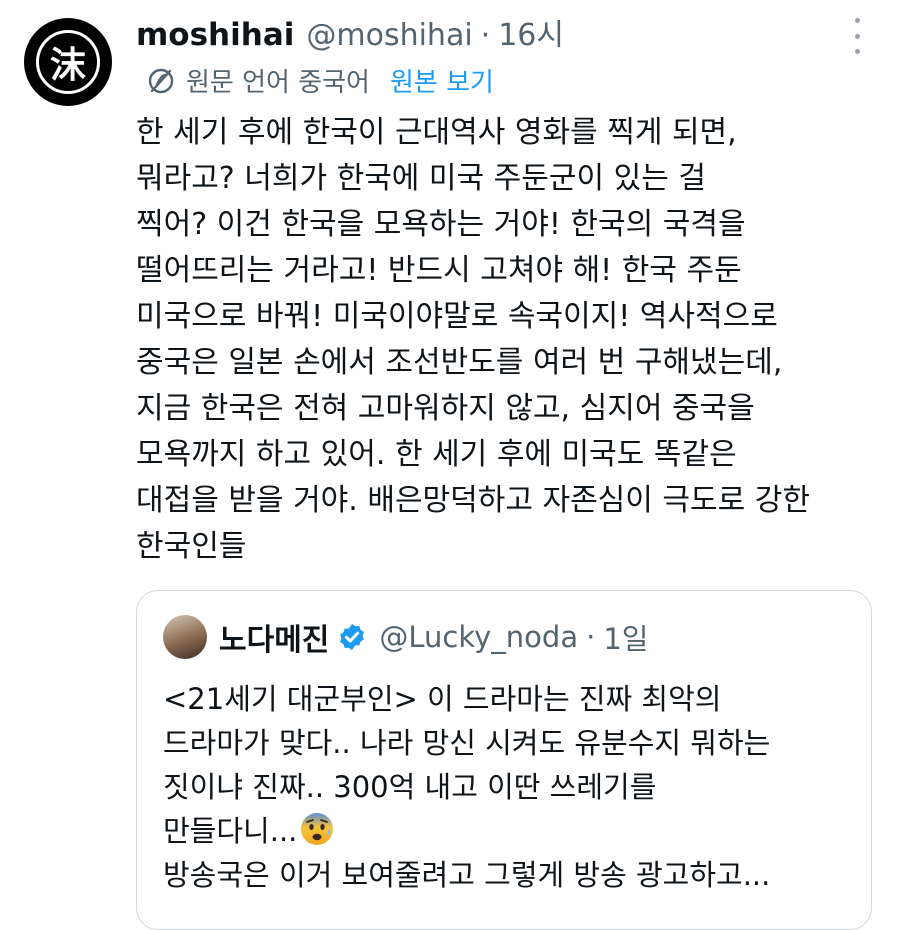 Image resolution: width=900 pixels, height=930 pixels. Describe the element at coordinates (185, 637) in the screenshot. I see `quoted-avatar` at that location.